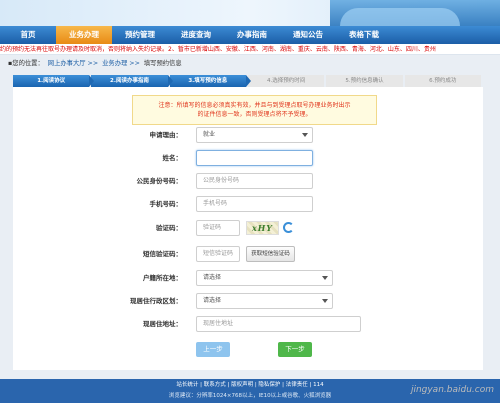 The image size is (500, 403). What do you see at coordinates (270, 254) in the screenshot?
I see `get-sms-code-button: 获取短信验证码` at bounding box center [270, 254].